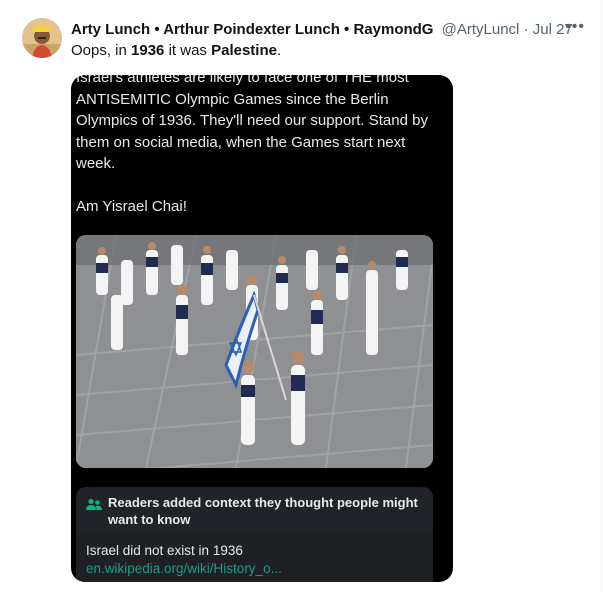  I want to click on tweet-text-part: ., so click(279, 50).